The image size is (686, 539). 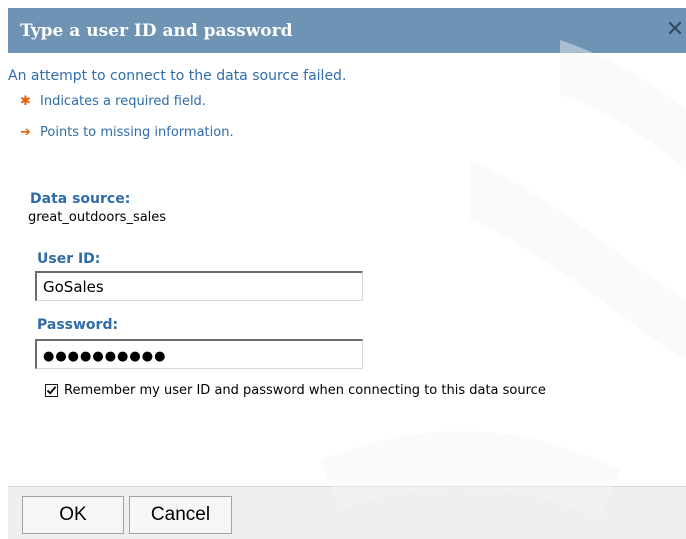 What do you see at coordinates (73, 515) in the screenshot?
I see `ok-button: OK` at bounding box center [73, 515].